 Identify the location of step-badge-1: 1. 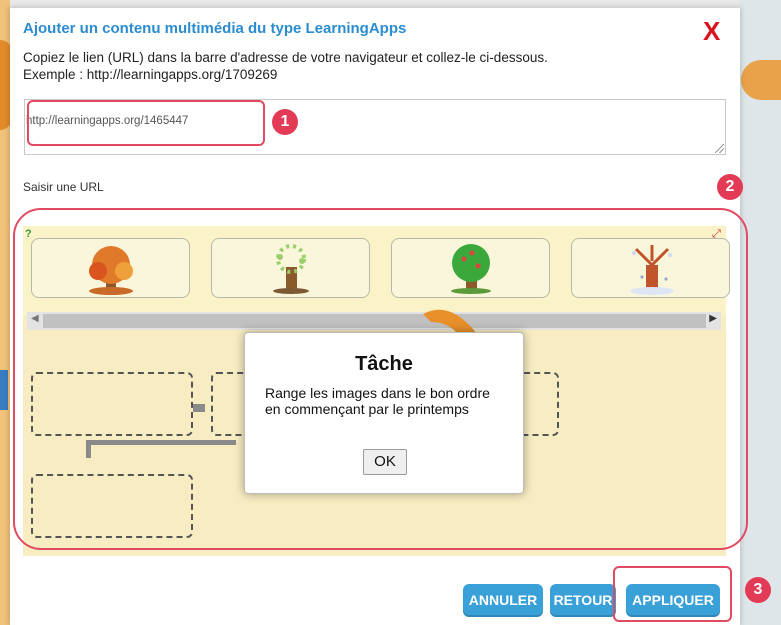
(285, 122).